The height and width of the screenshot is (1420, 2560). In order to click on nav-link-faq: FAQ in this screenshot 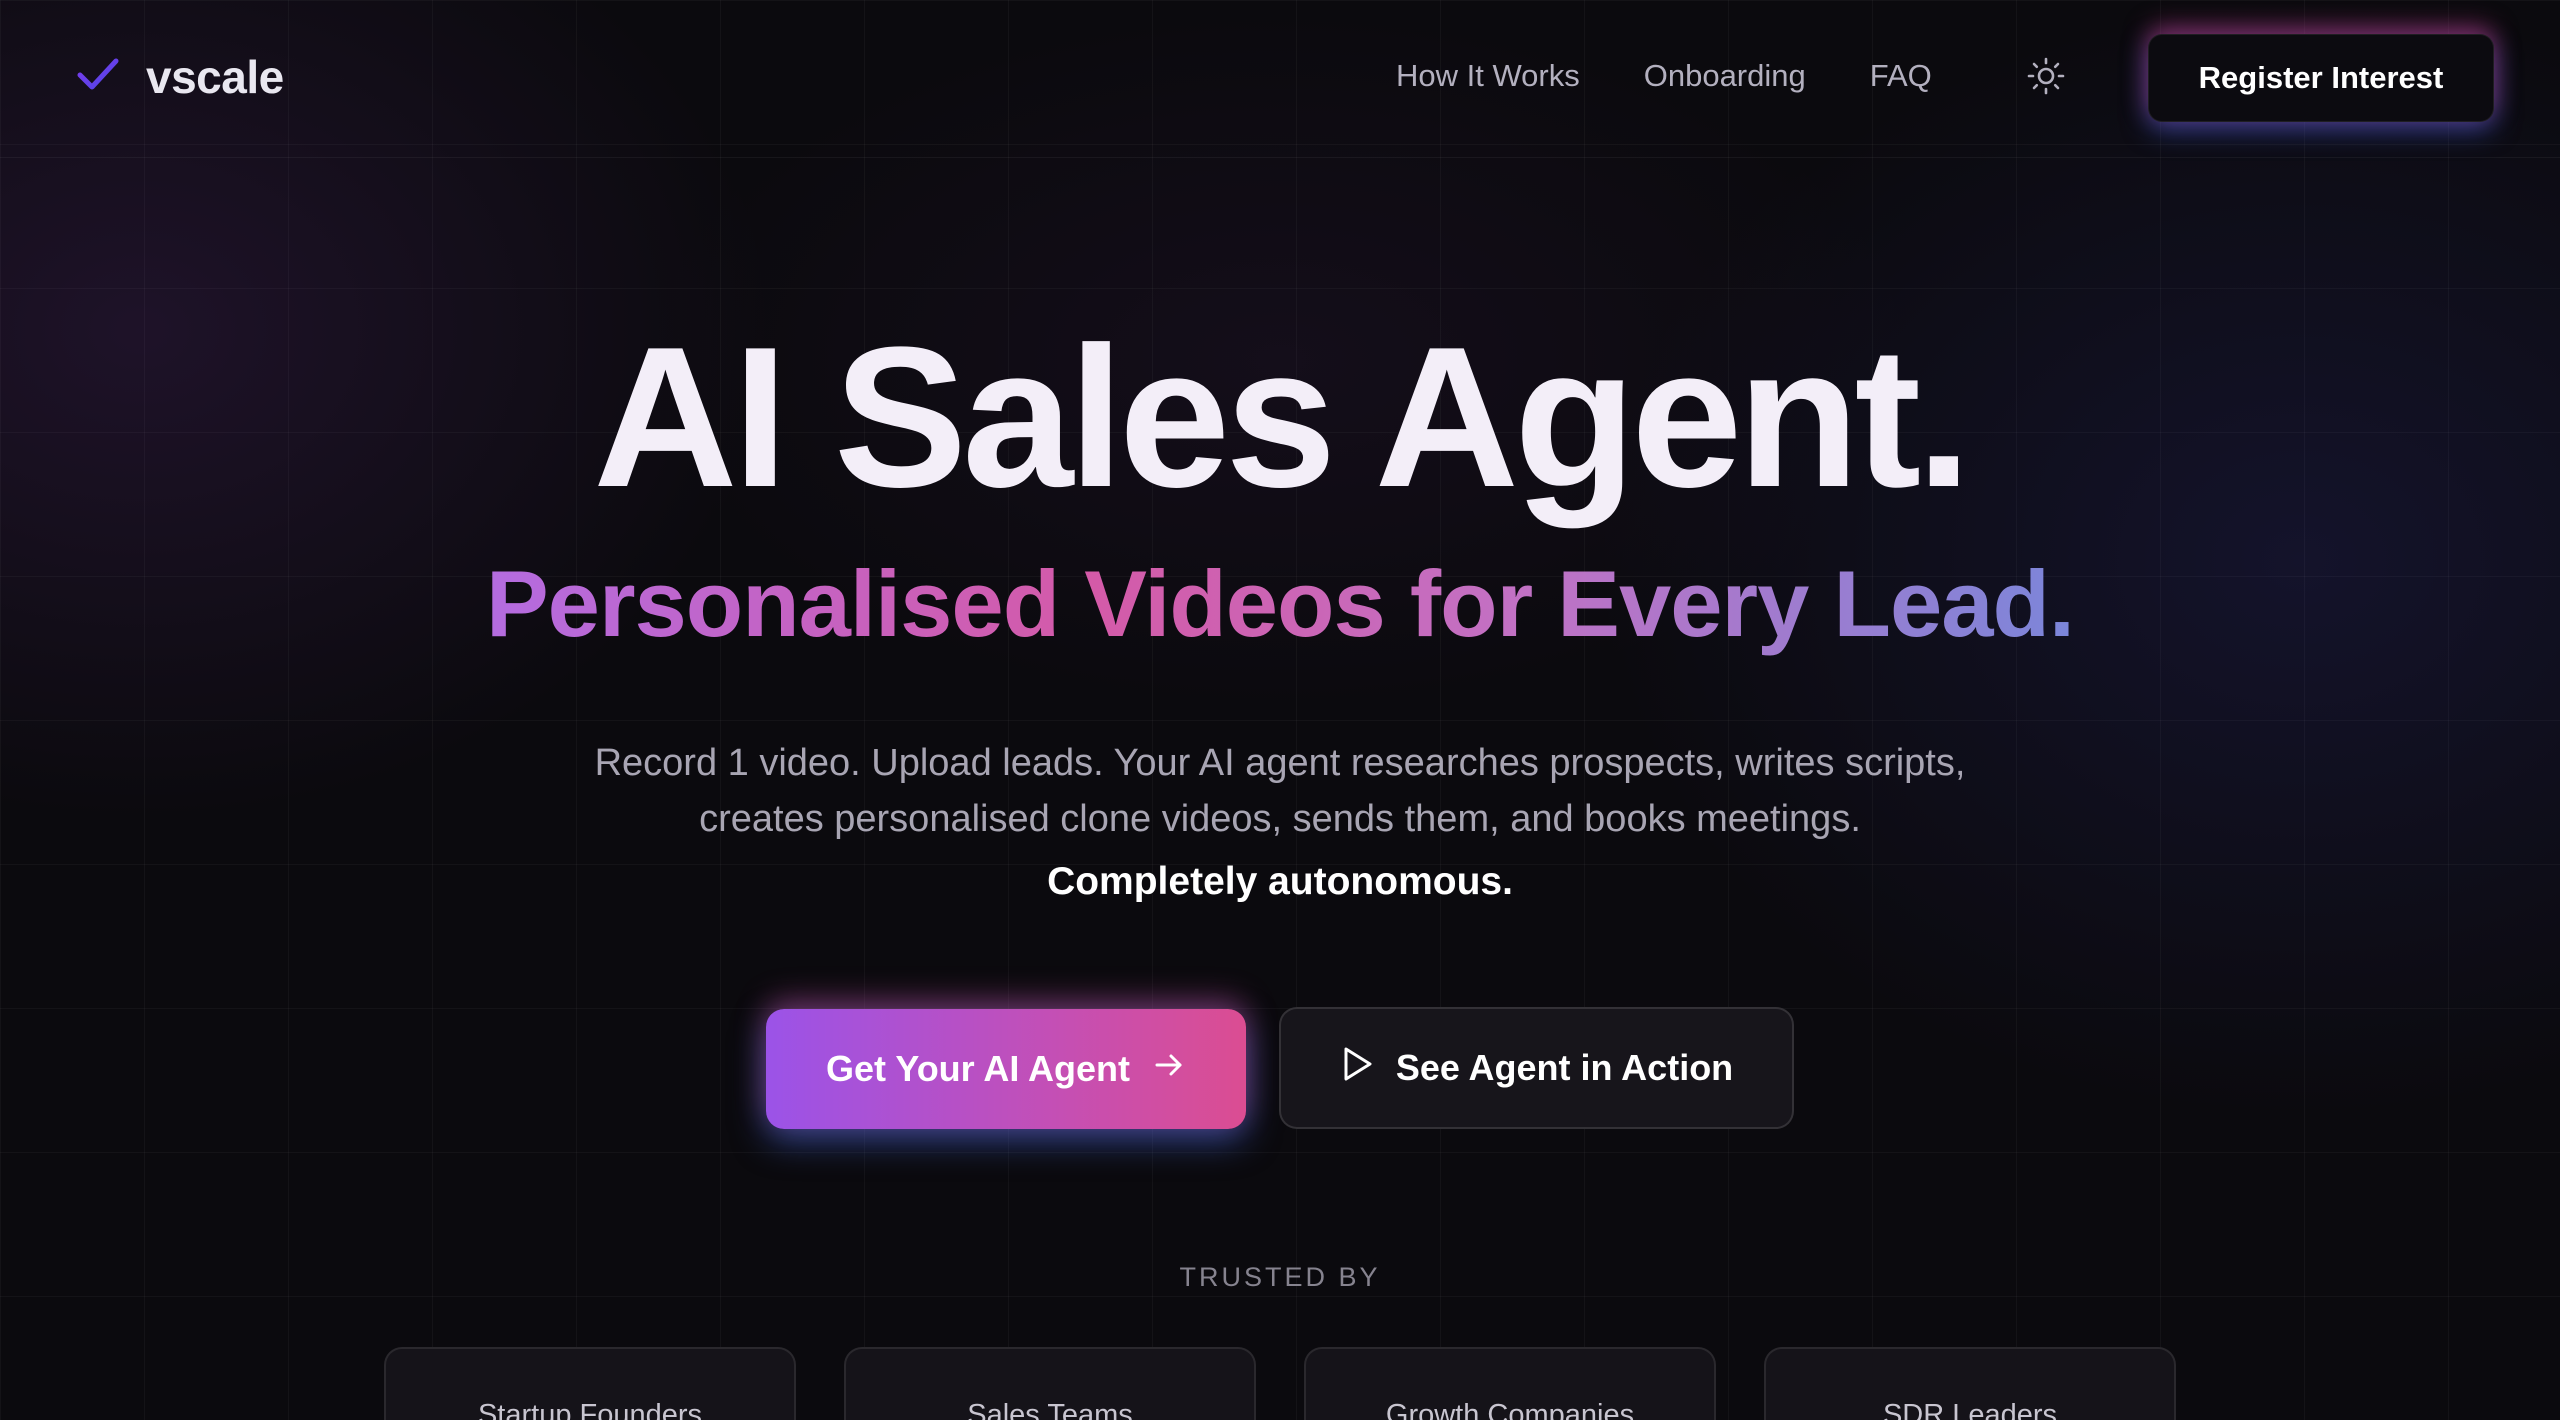, I will do `click(1901, 76)`.